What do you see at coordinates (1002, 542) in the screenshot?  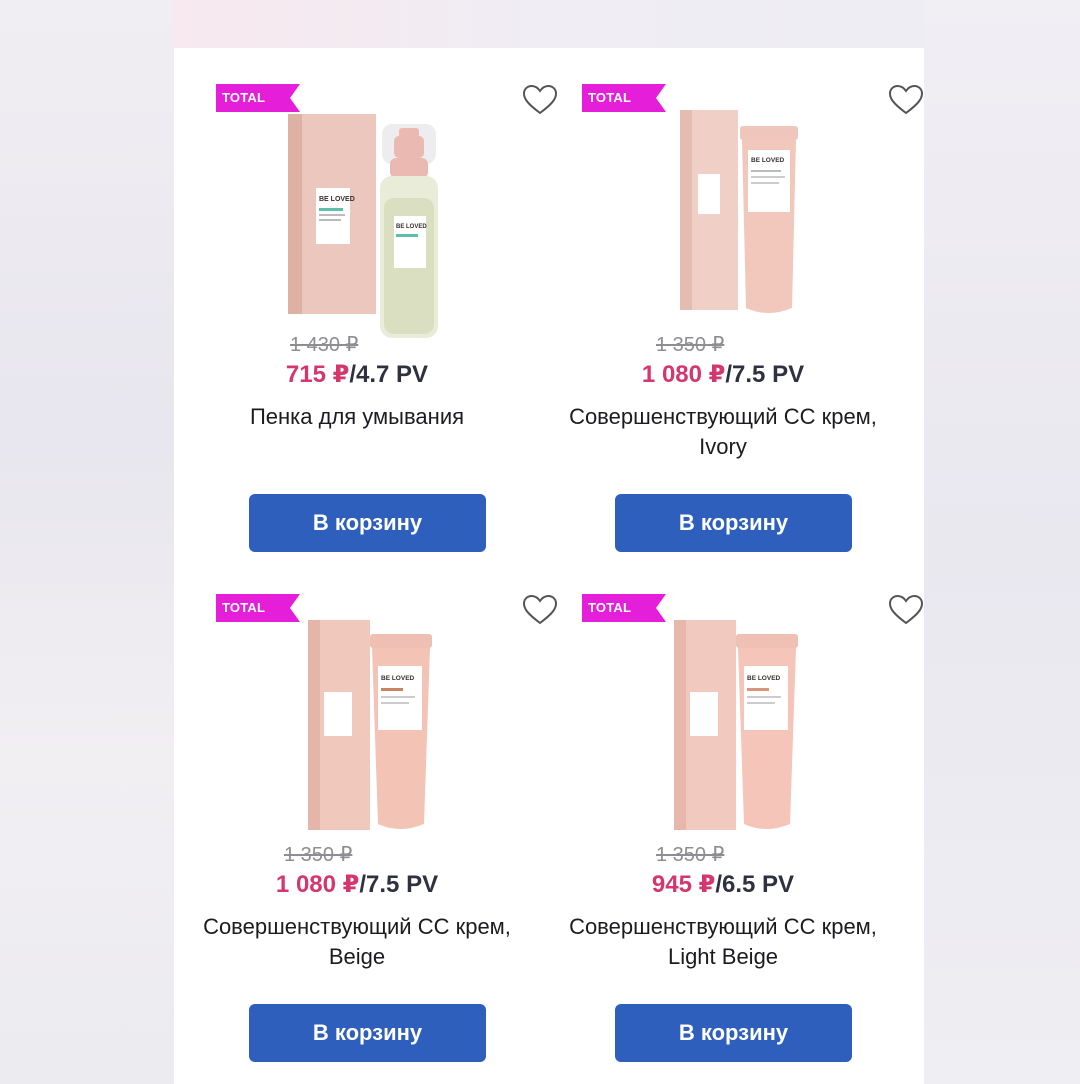 I see `background-right` at bounding box center [1002, 542].